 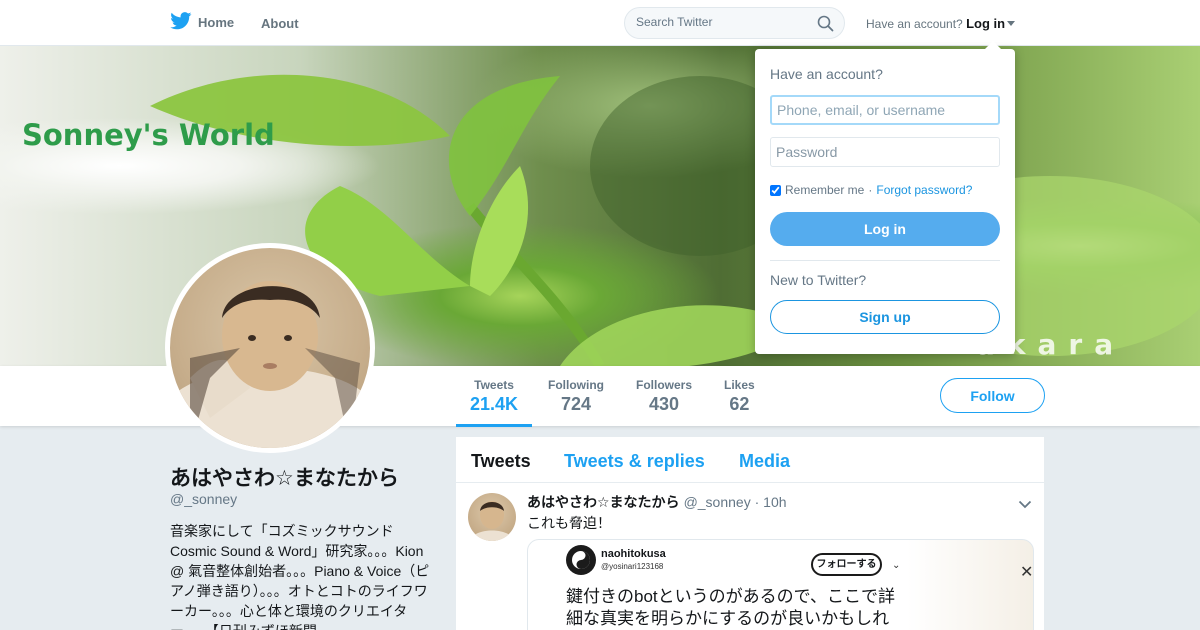 What do you see at coordinates (992, 395) in the screenshot?
I see `follow-button: Follow` at bounding box center [992, 395].